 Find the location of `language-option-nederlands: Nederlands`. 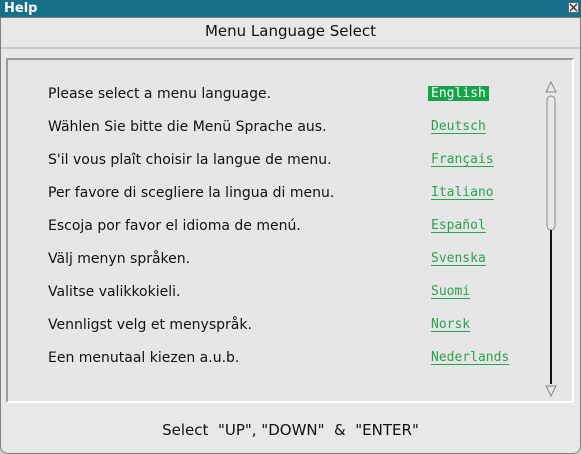

language-option-nederlands: Nederlands is located at coordinates (470, 357).